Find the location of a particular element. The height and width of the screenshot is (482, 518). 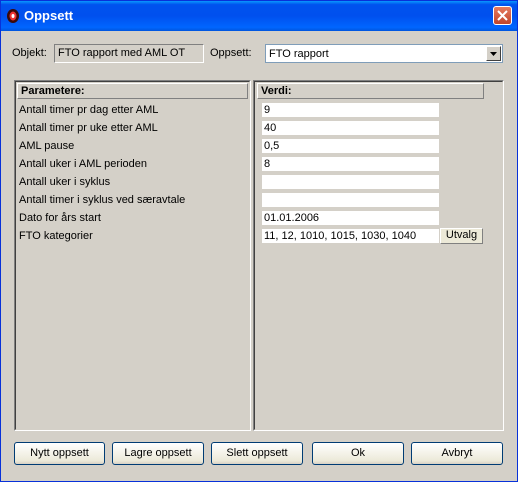

param-label: Antall timer pr dag etter AML is located at coordinates (89, 110).